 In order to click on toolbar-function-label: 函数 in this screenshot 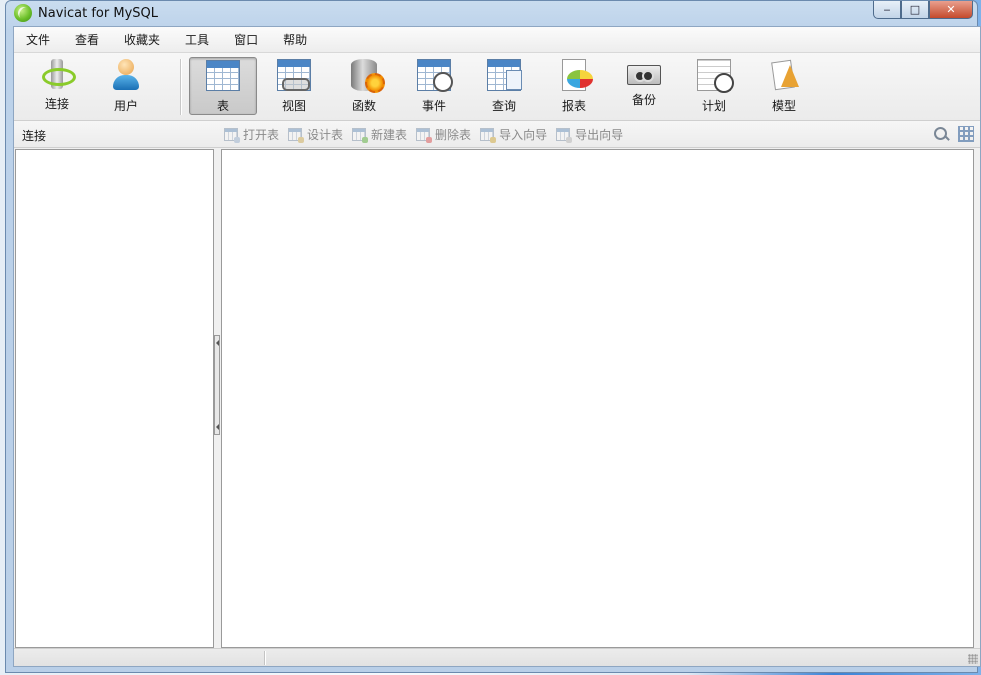, I will do `click(363, 106)`.